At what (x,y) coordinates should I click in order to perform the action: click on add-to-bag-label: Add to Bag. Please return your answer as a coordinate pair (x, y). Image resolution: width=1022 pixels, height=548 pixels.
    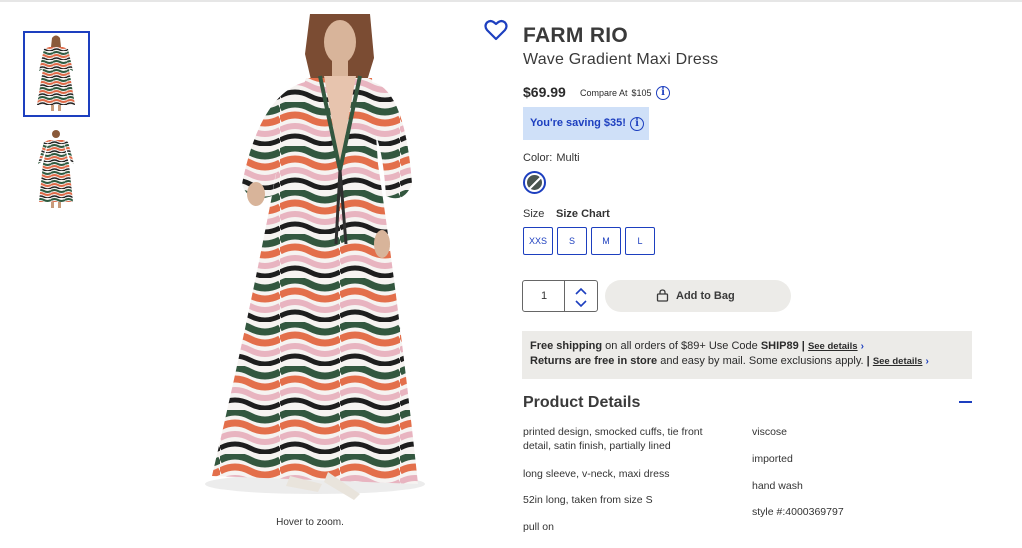
    Looking at the image, I should click on (705, 296).